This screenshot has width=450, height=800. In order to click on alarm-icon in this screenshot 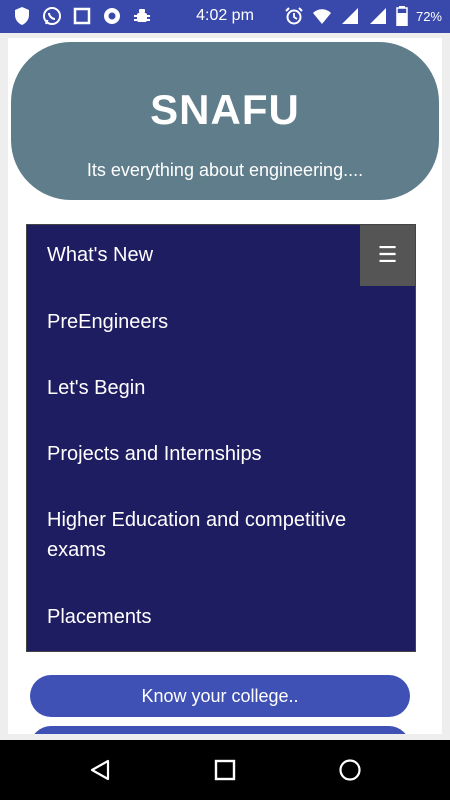, I will do `click(294, 16)`.